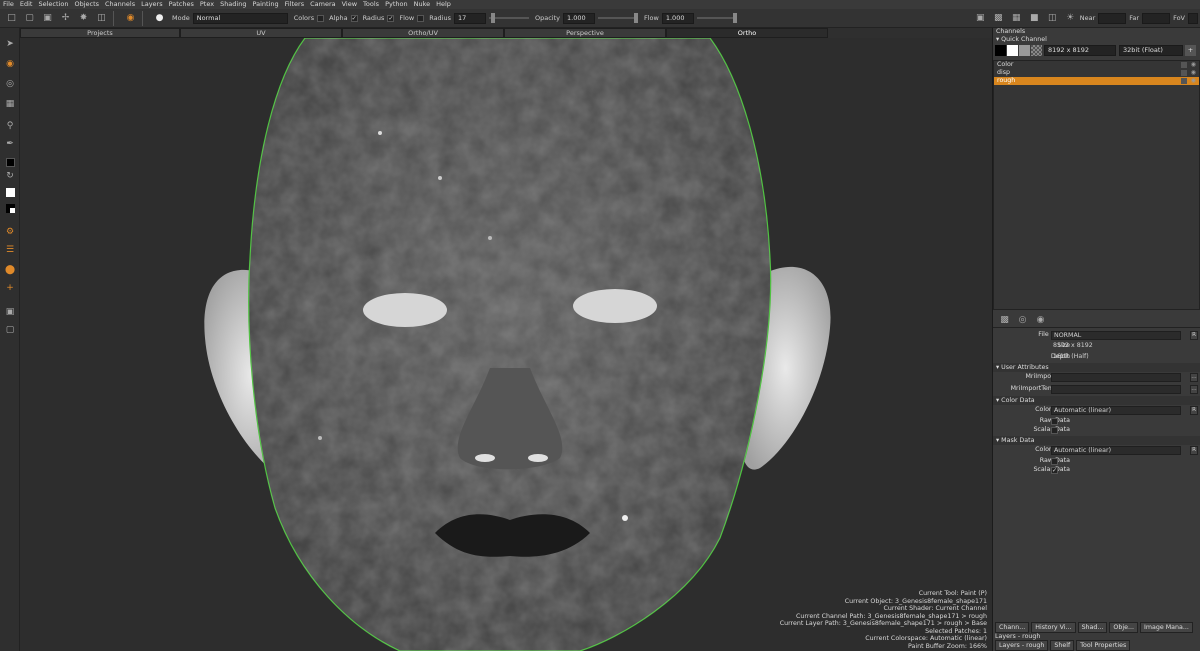 The image size is (1200, 651). I want to click on tab-perspective: Perspective, so click(585, 33).